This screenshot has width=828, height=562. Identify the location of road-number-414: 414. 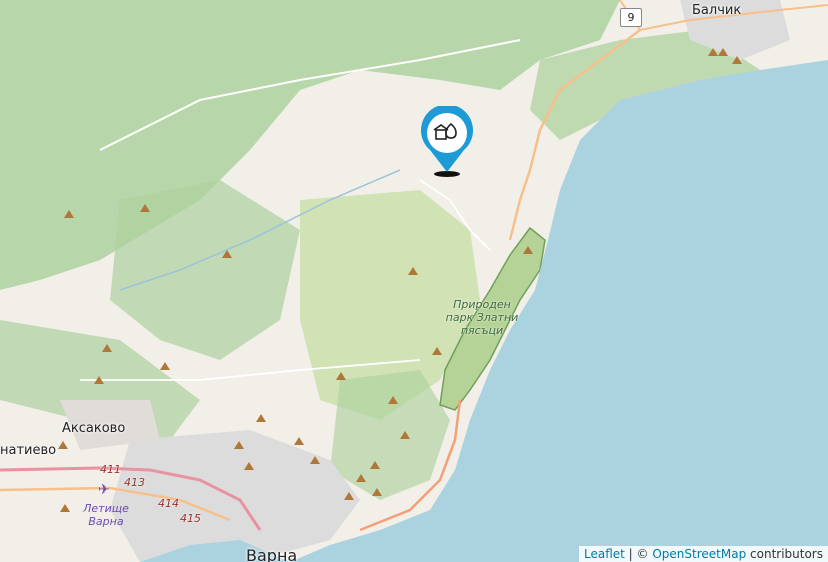
(168, 503).